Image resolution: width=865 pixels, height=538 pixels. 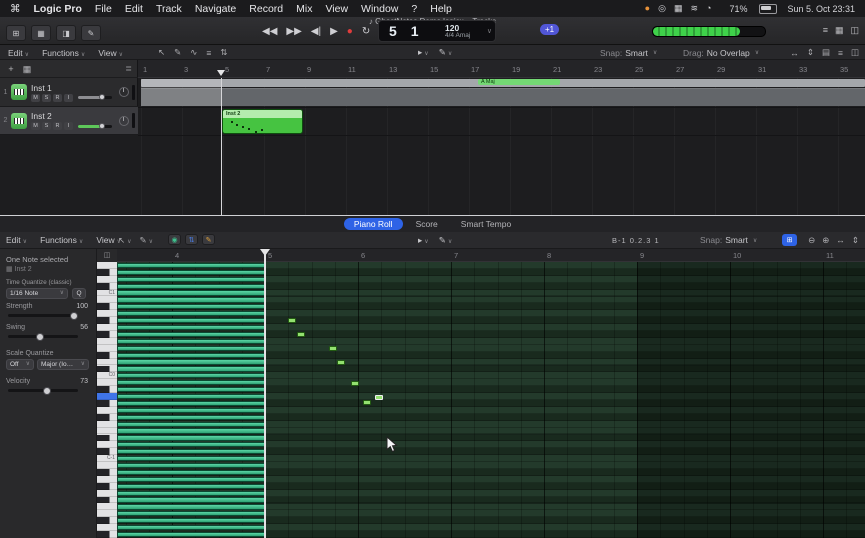 What do you see at coordinates (66, 33) in the screenshot?
I see `mode-button-2: ◨` at bounding box center [66, 33].